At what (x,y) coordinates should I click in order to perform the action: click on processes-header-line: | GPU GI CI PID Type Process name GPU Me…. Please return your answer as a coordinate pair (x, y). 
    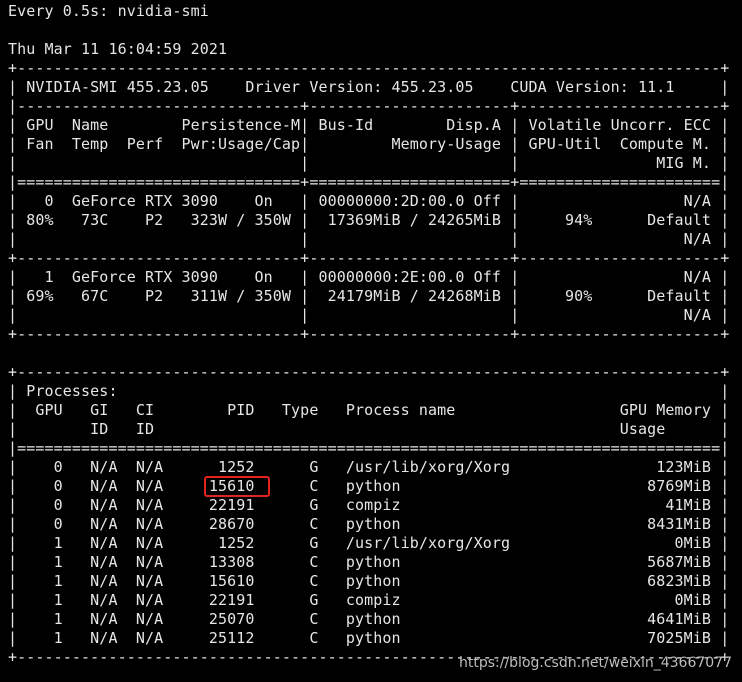
    Looking at the image, I should click on (369, 410).